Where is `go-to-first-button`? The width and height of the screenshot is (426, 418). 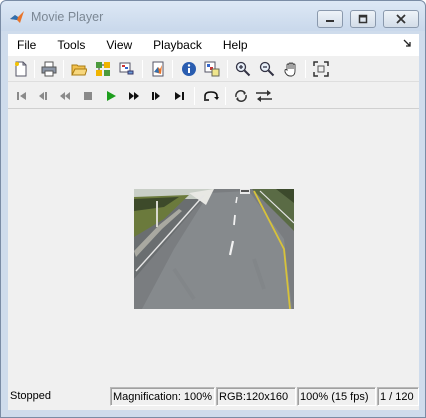 go-to-first-button is located at coordinates (21, 96).